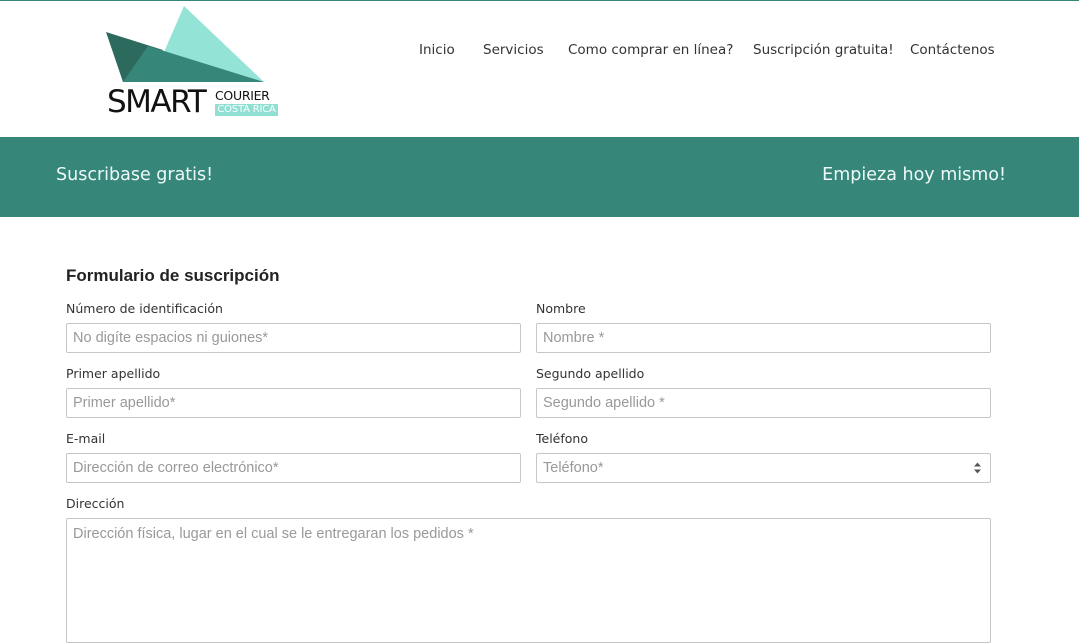  What do you see at coordinates (539, 177) in the screenshot?
I see `hero-banner: Suscribase gratis! Empieza hoy mismo!` at bounding box center [539, 177].